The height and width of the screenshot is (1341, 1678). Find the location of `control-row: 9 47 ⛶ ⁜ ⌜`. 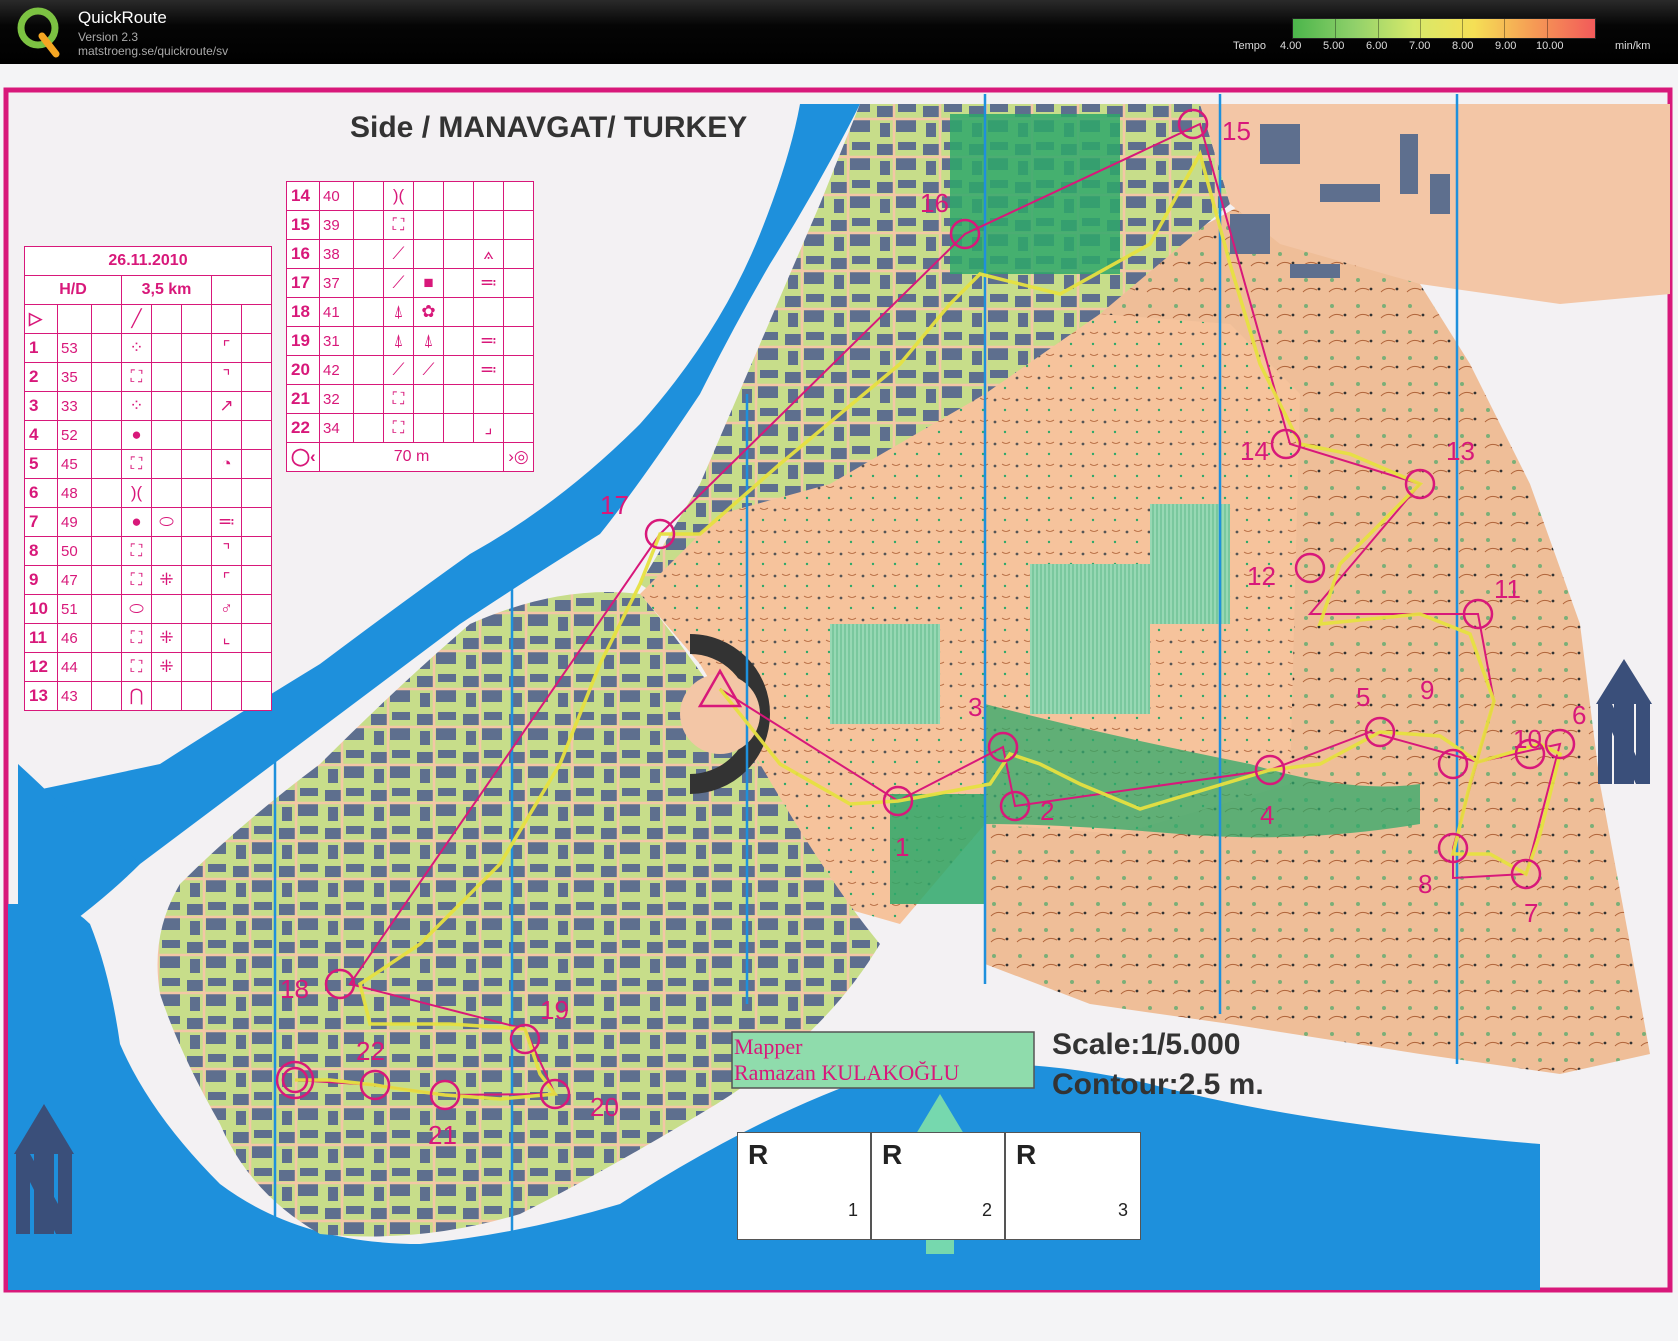

control-row: 9 47 ⛶ ⁜ ⌜ is located at coordinates (148, 580).